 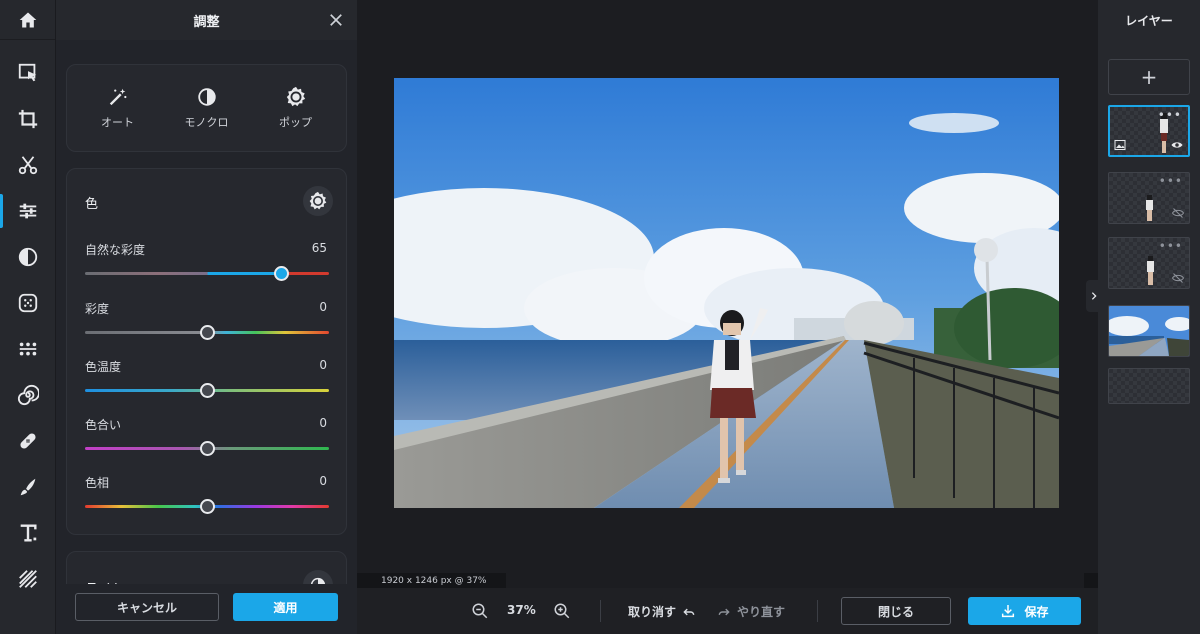 I want to click on tool-draw, so click(x=28, y=487).